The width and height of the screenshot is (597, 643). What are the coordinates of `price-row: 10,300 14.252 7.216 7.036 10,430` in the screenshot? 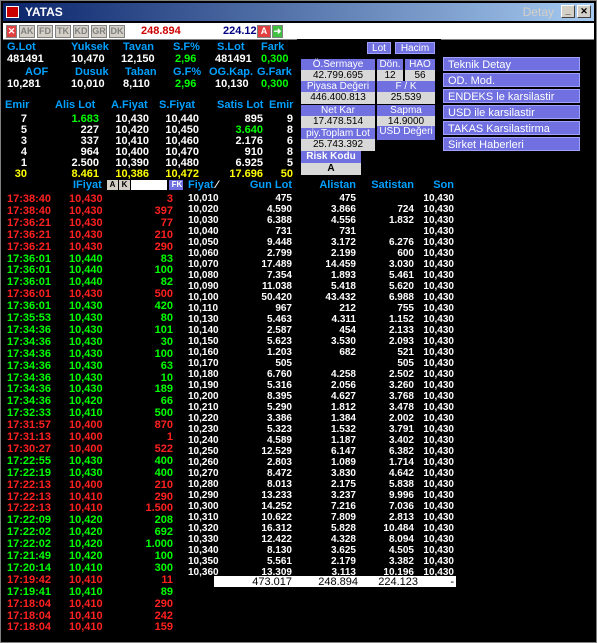 It's located at (322, 506).